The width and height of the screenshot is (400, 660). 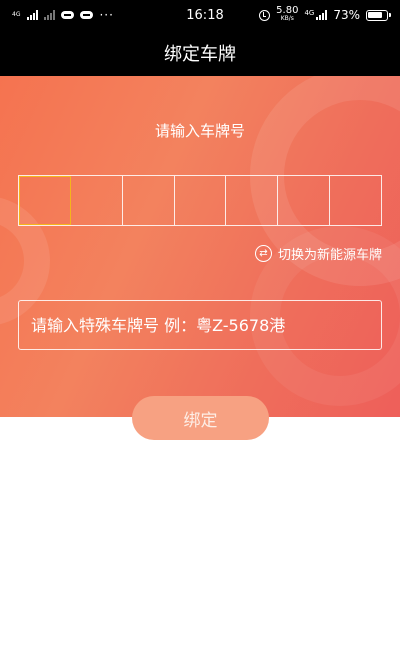 What do you see at coordinates (200, 325) in the screenshot?
I see `special-plate-input` at bounding box center [200, 325].